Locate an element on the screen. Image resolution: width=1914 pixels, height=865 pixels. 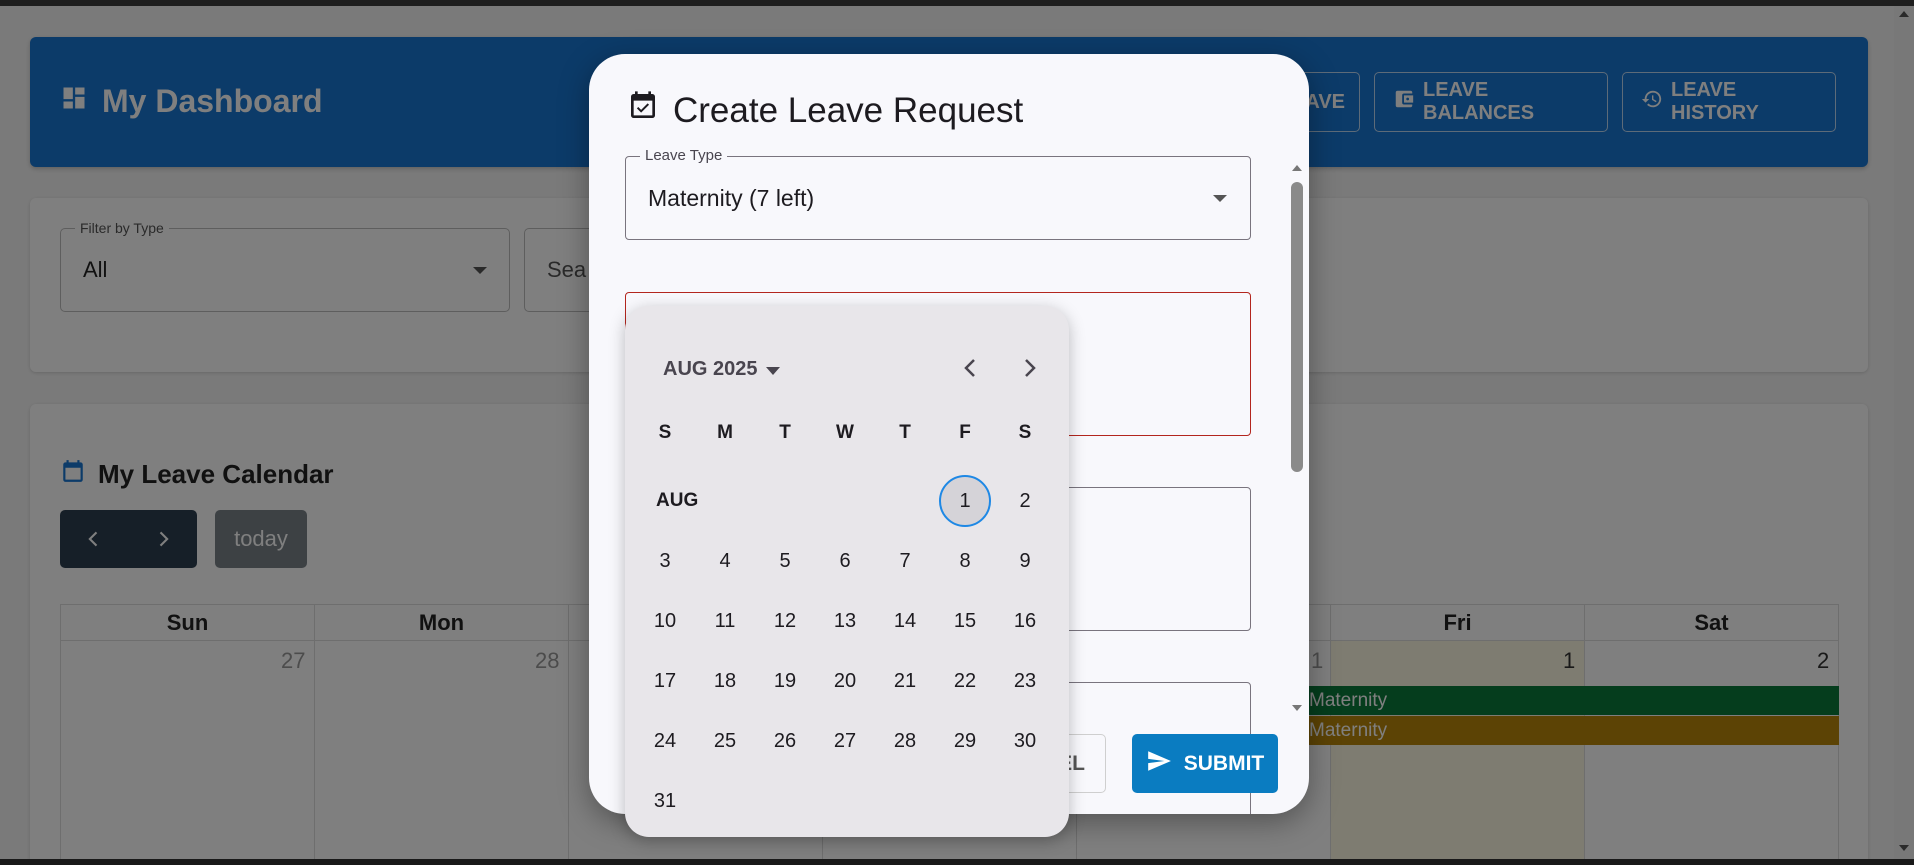
day-button: 19 is located at coordinates (785, 681).